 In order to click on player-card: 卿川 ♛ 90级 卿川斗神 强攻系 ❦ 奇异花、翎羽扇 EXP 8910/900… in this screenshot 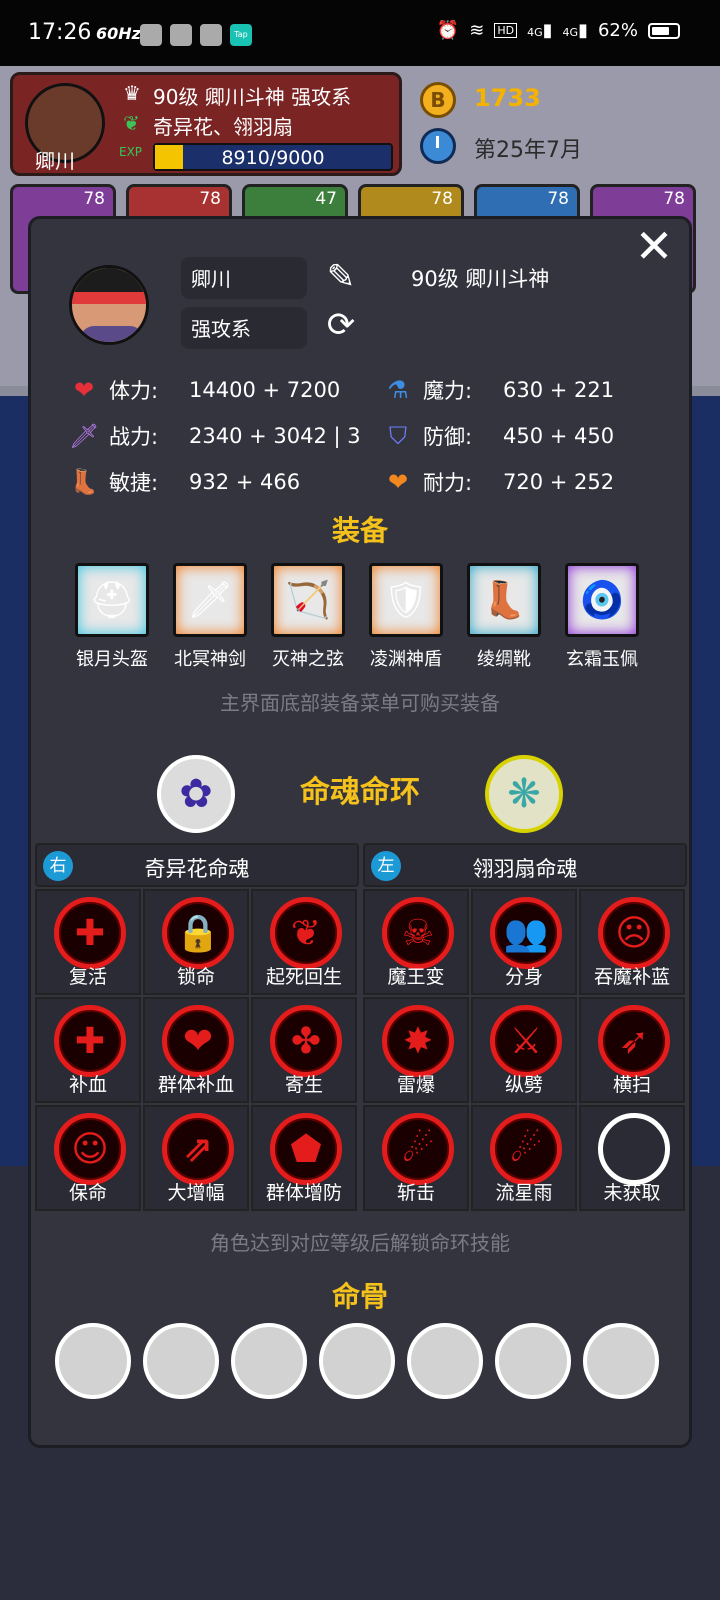, I will do `click(206, 124)`.